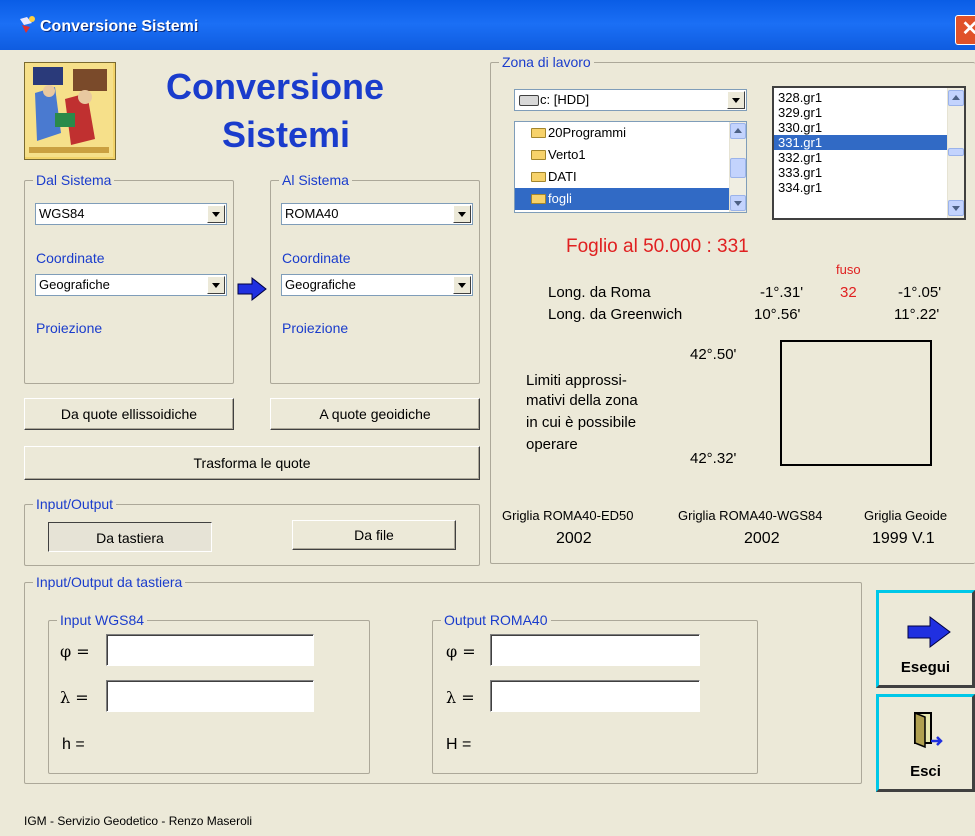 The height and width of the screenshot is (836, 975). Describe the element at coordinates (315, 328) in the screenshot. I see `to-proj-label: Proiezione` at that location.